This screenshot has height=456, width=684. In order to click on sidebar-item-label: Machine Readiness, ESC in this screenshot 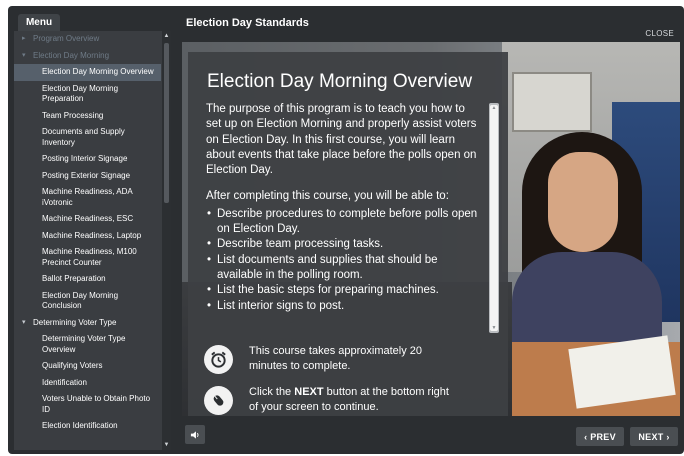, I will do `click(88, 218)`.